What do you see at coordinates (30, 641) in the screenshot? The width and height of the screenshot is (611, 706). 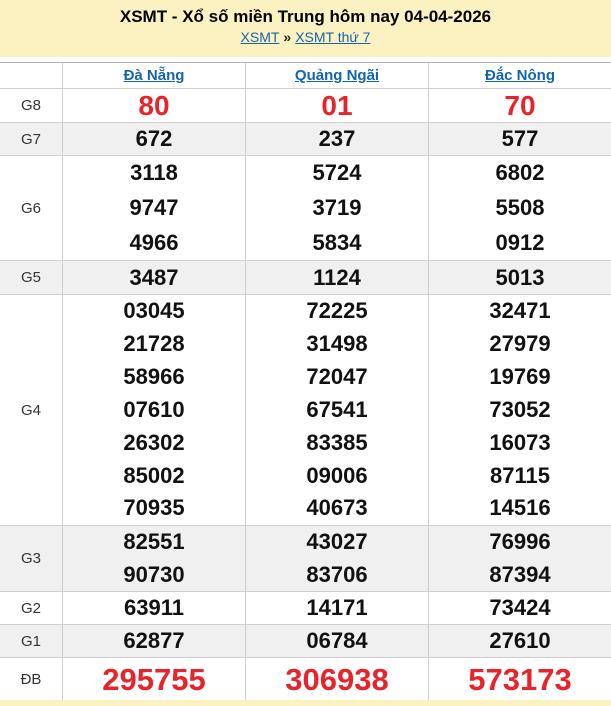 I see `row-label-g1: G1` at bounding box center [30, 641].